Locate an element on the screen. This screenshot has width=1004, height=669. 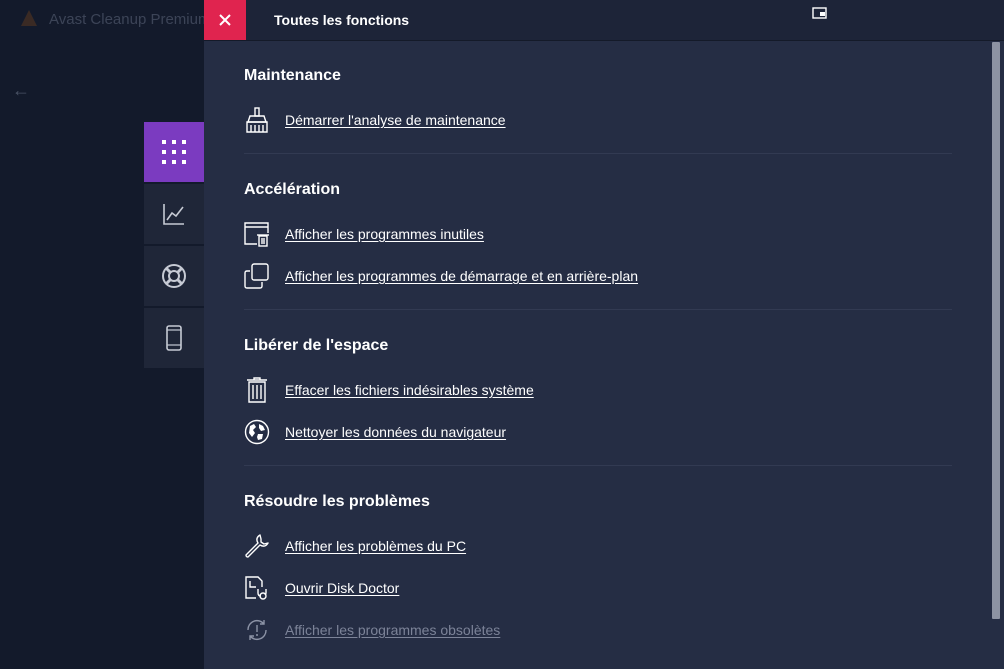
rail-help-button is located at coordinates (174, 276).